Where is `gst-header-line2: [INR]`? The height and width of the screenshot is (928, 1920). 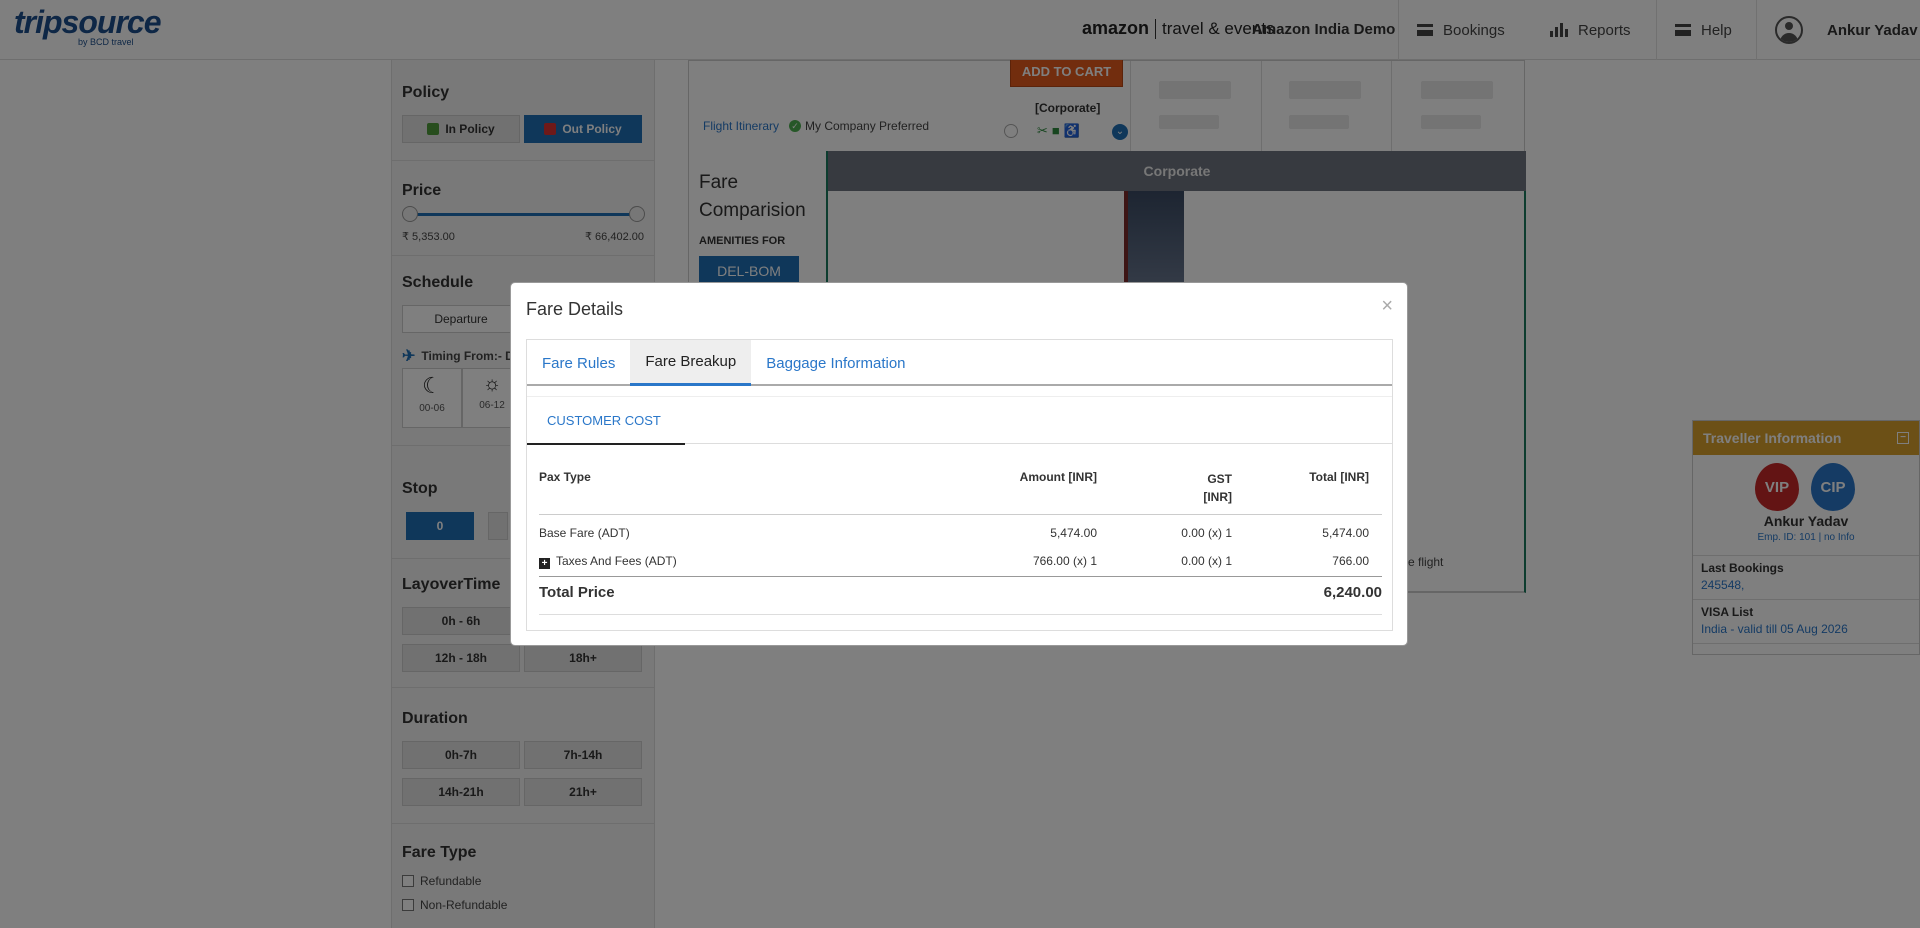
gst-header-line2: [INR] is located at coordinates (1217, 497).